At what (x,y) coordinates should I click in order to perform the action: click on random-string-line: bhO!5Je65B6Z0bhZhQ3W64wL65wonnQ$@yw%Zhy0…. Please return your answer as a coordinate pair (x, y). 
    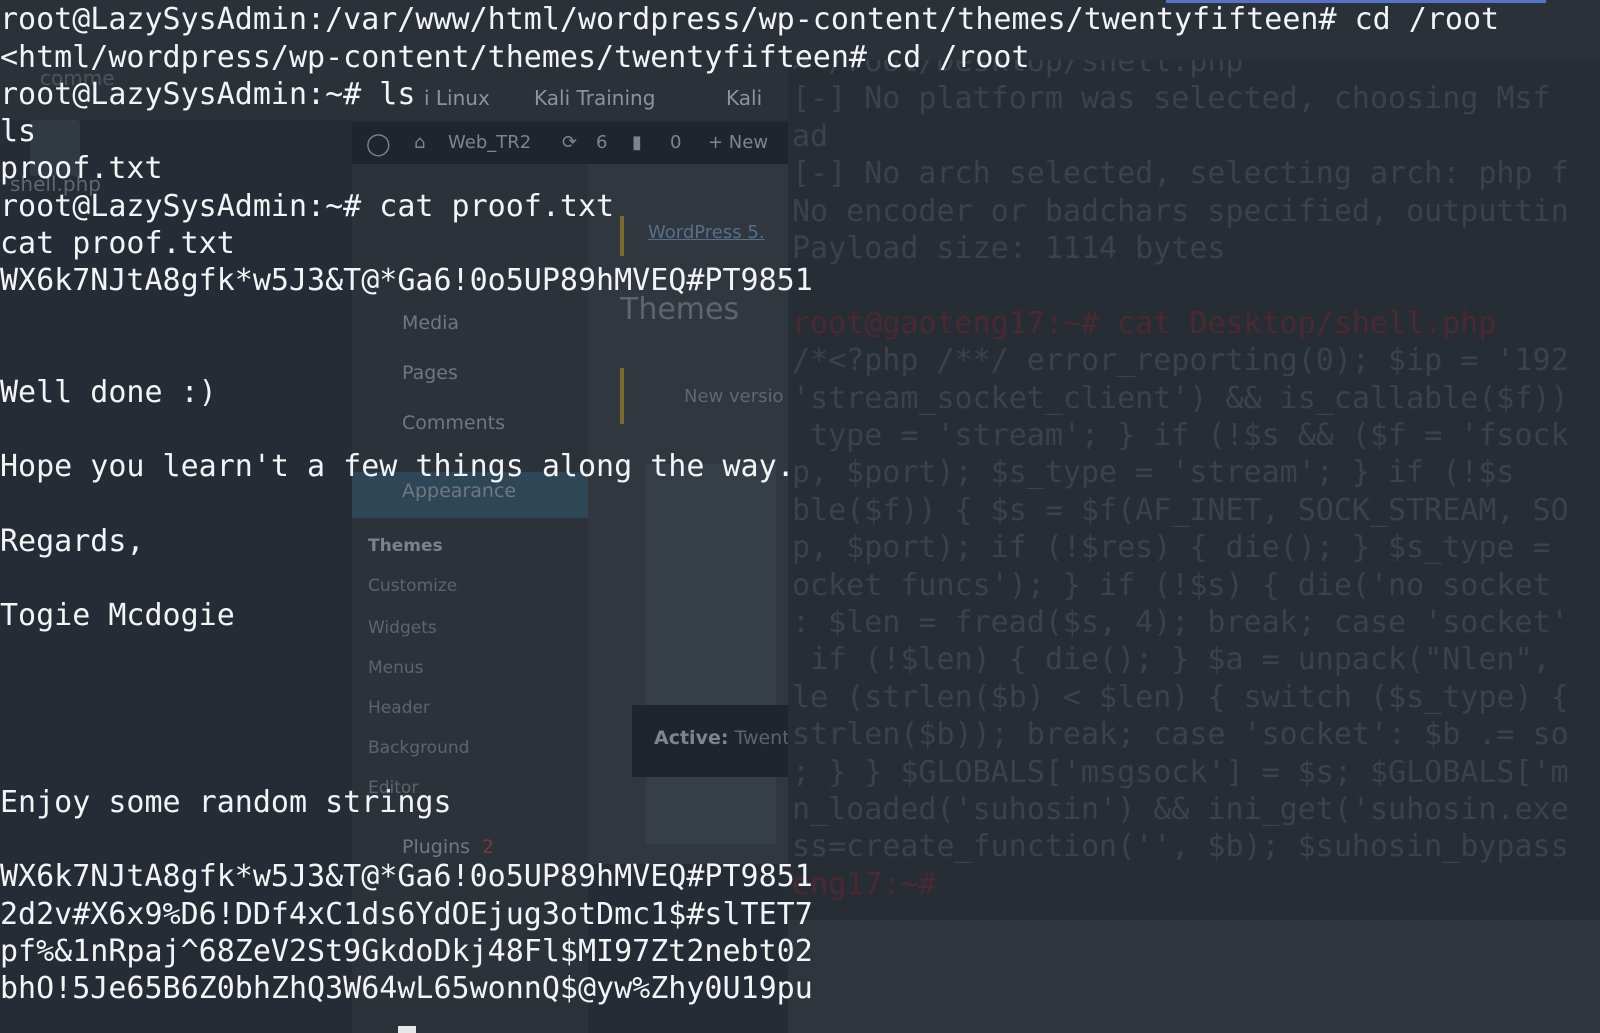
    Looking at the image, I should click on (406, 988).